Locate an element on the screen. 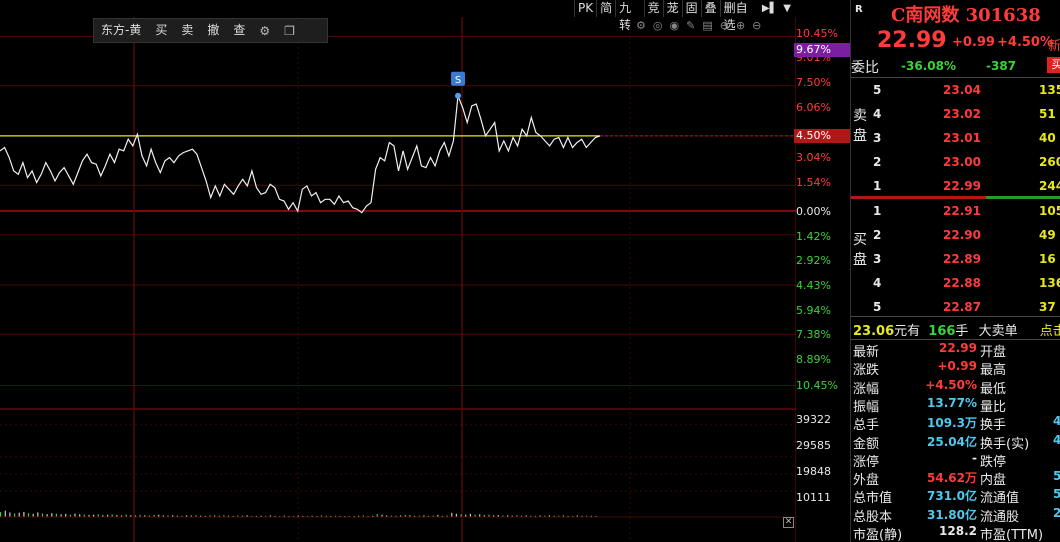 This screenshot has height=542, width=1060. order-price: 22.89 is located at coordinates (962, 259).